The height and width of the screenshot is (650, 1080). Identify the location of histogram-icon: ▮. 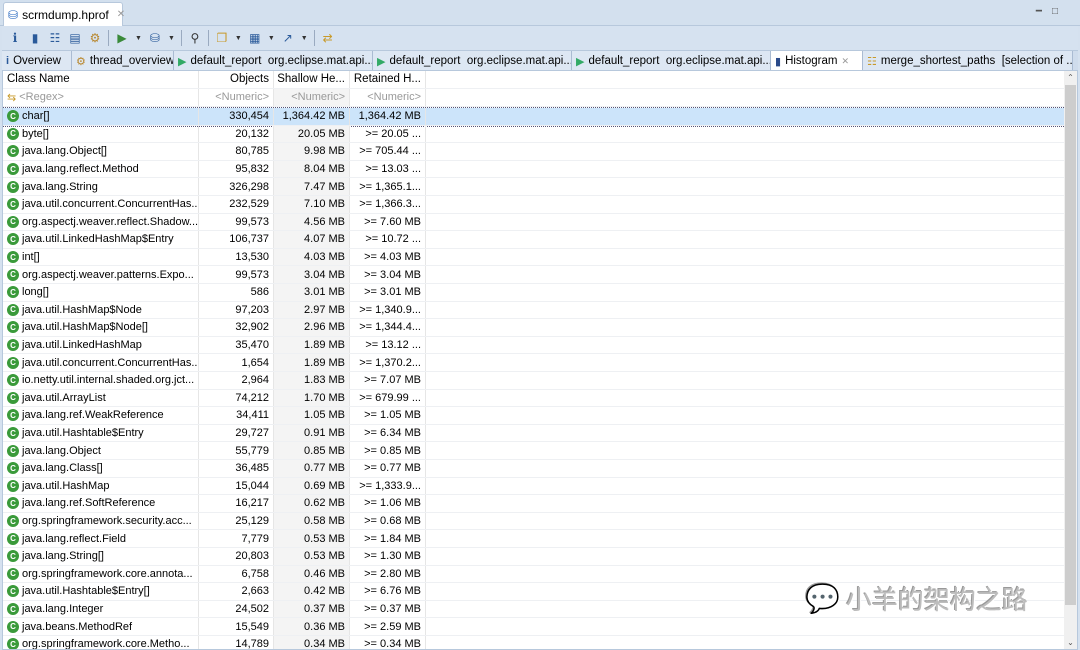
(35, 38).